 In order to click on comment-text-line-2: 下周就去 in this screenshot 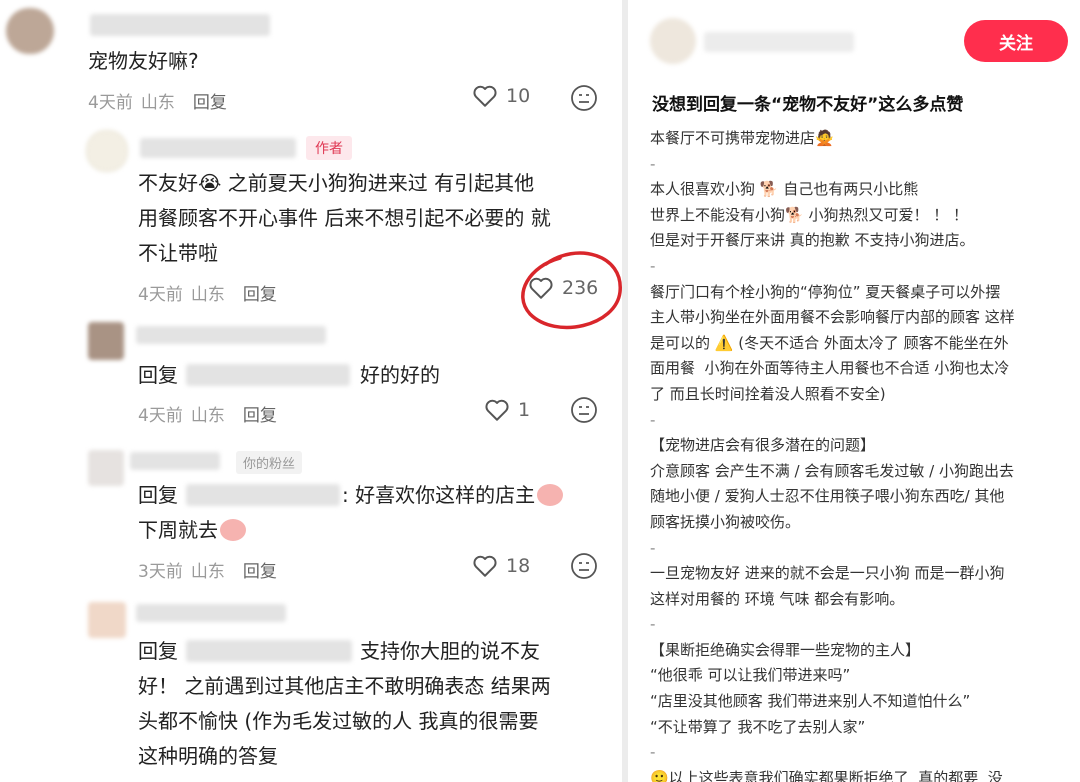, I will do `click(193, 530)`.